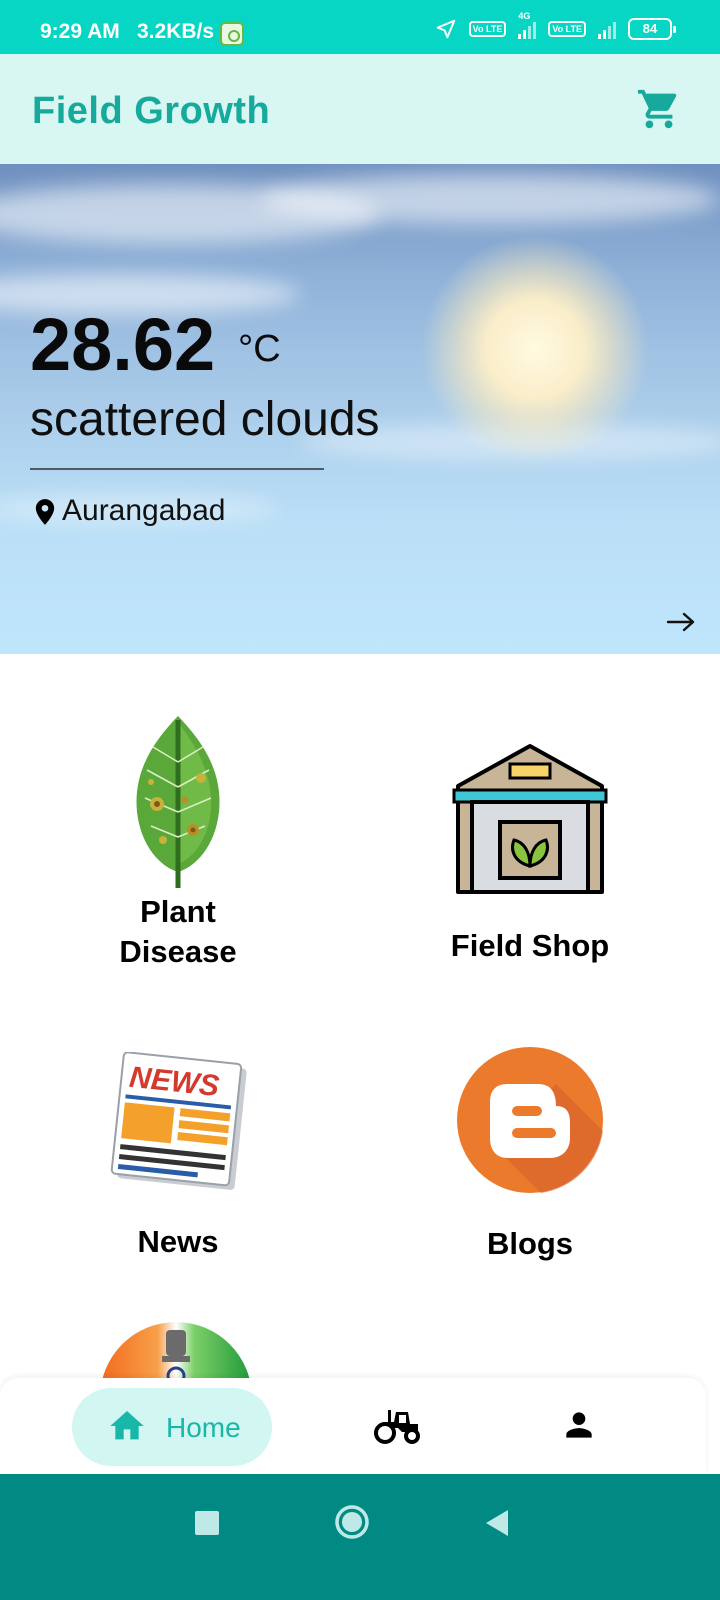 The width and height of the screenshot is (720, 1600). Describe the element at coordinates (80, 31) in the screenshot. I see `status-time: 9:29 AM` at that location.